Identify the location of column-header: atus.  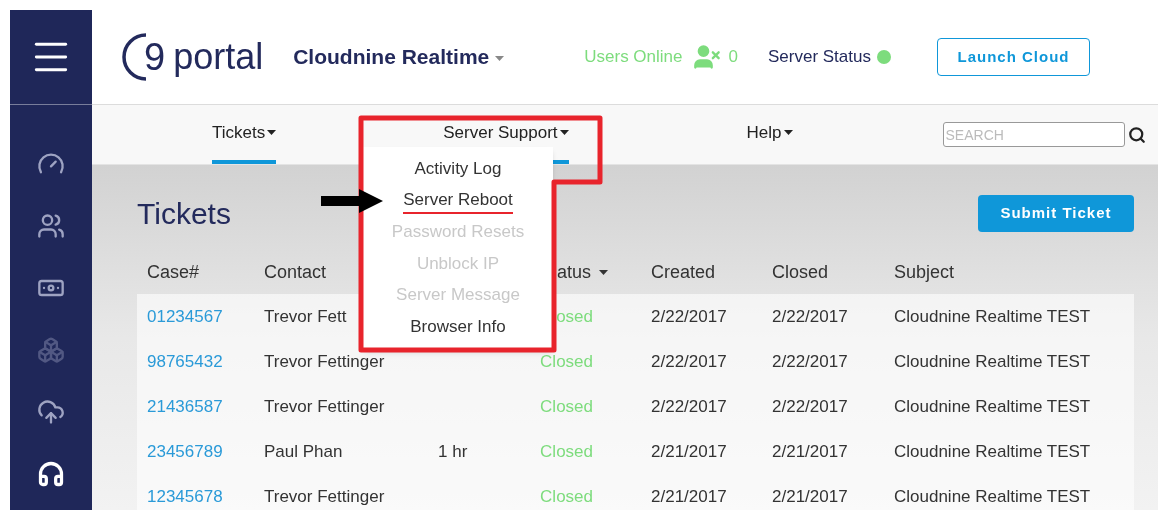
(573, 272).